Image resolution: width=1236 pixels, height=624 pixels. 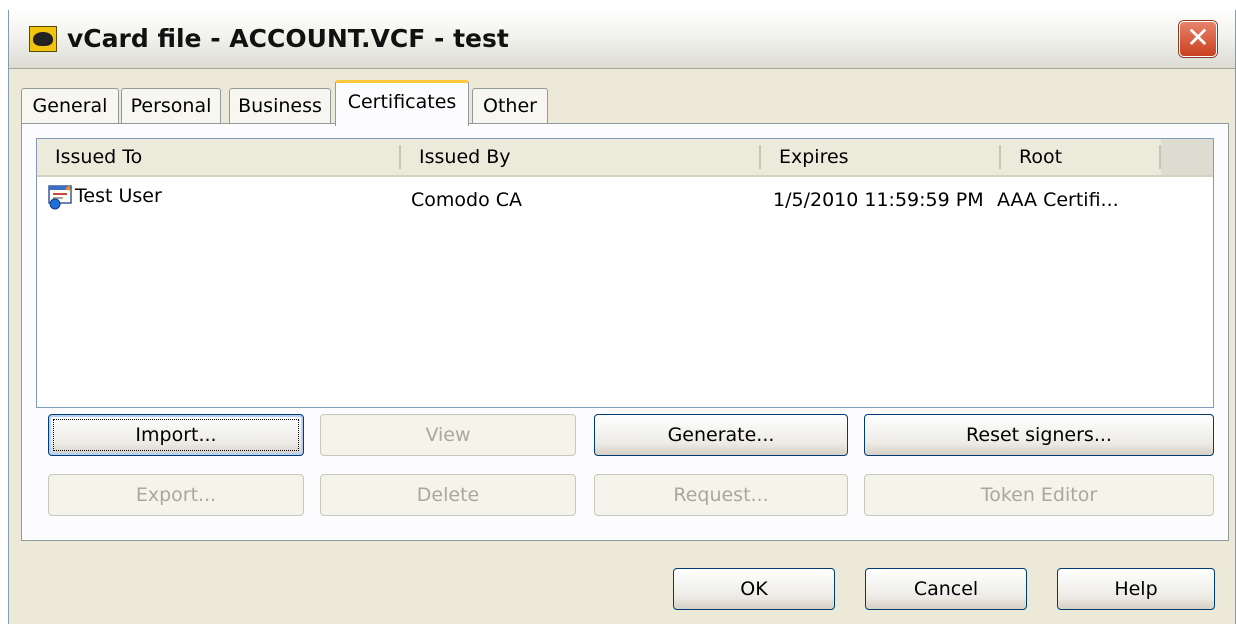 What do you see at coordinates (510, 106) in the screenshot?
I see `tab-other: Other` at bounding box center [510, 106].